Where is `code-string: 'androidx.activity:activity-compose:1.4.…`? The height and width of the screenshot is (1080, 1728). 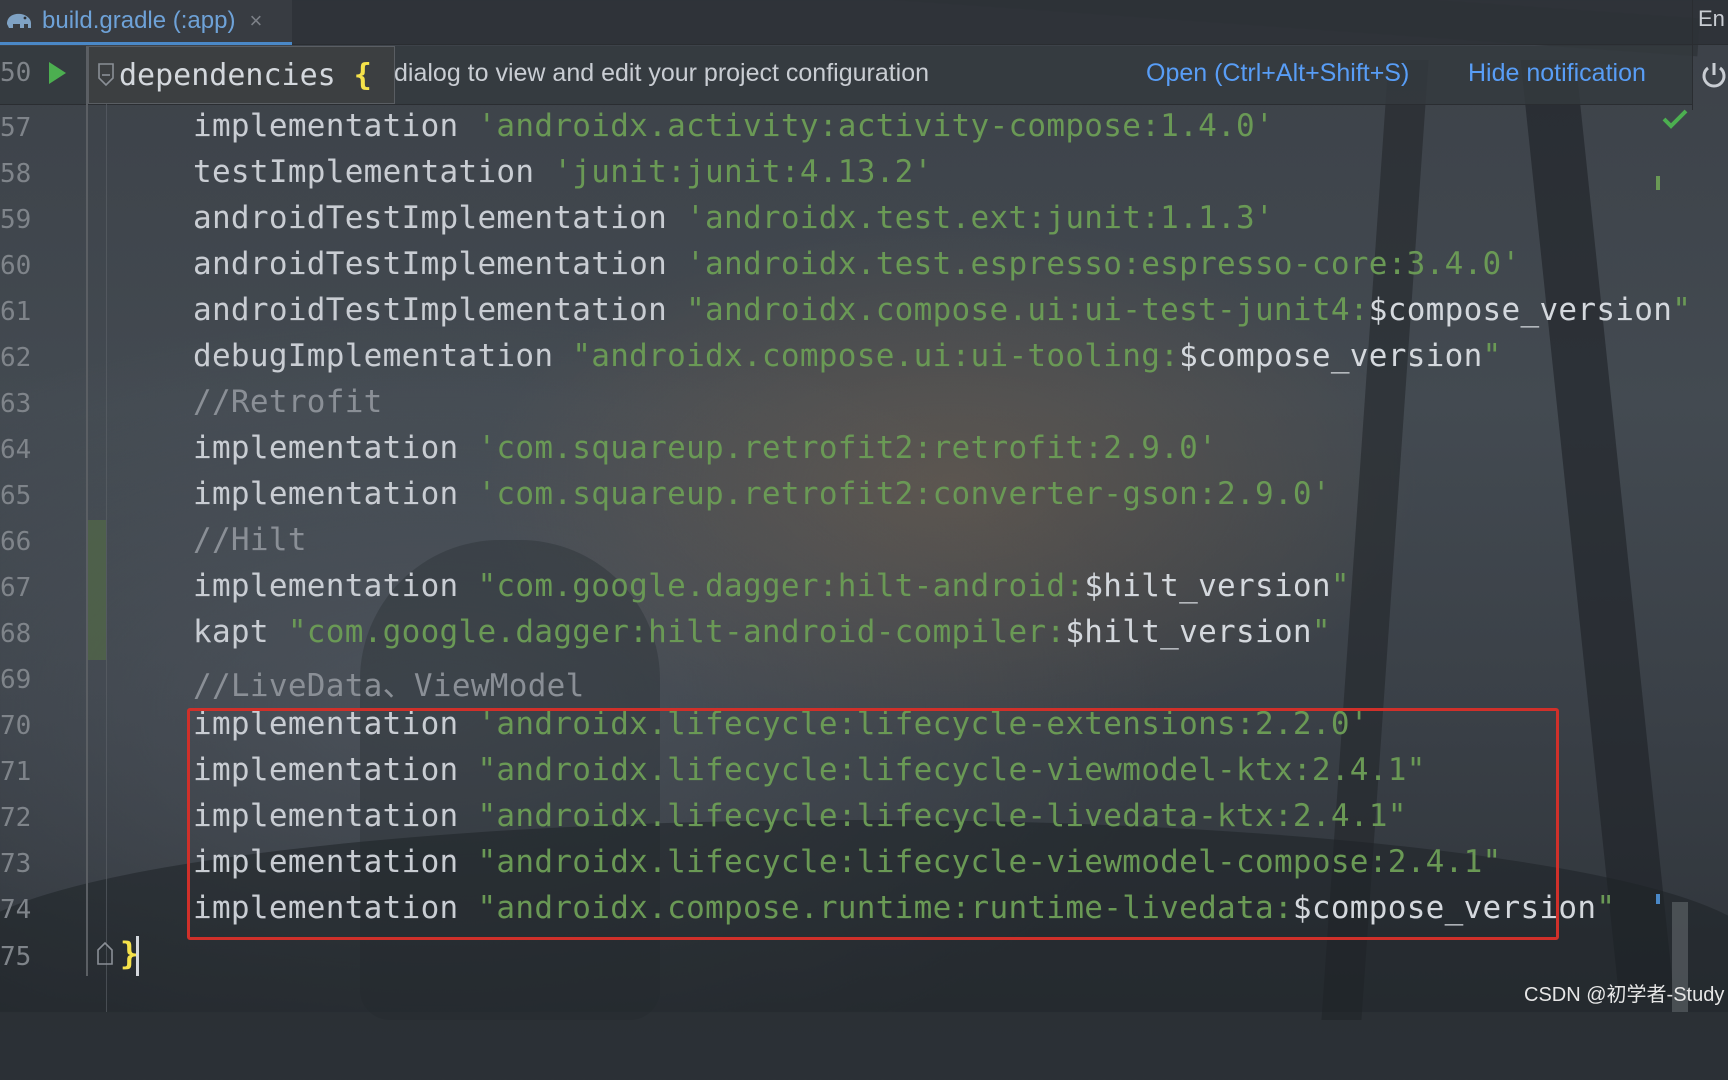
code-string: 'androidx.activity:activity-compose:1.4.… is located at coordinates (875, 126).